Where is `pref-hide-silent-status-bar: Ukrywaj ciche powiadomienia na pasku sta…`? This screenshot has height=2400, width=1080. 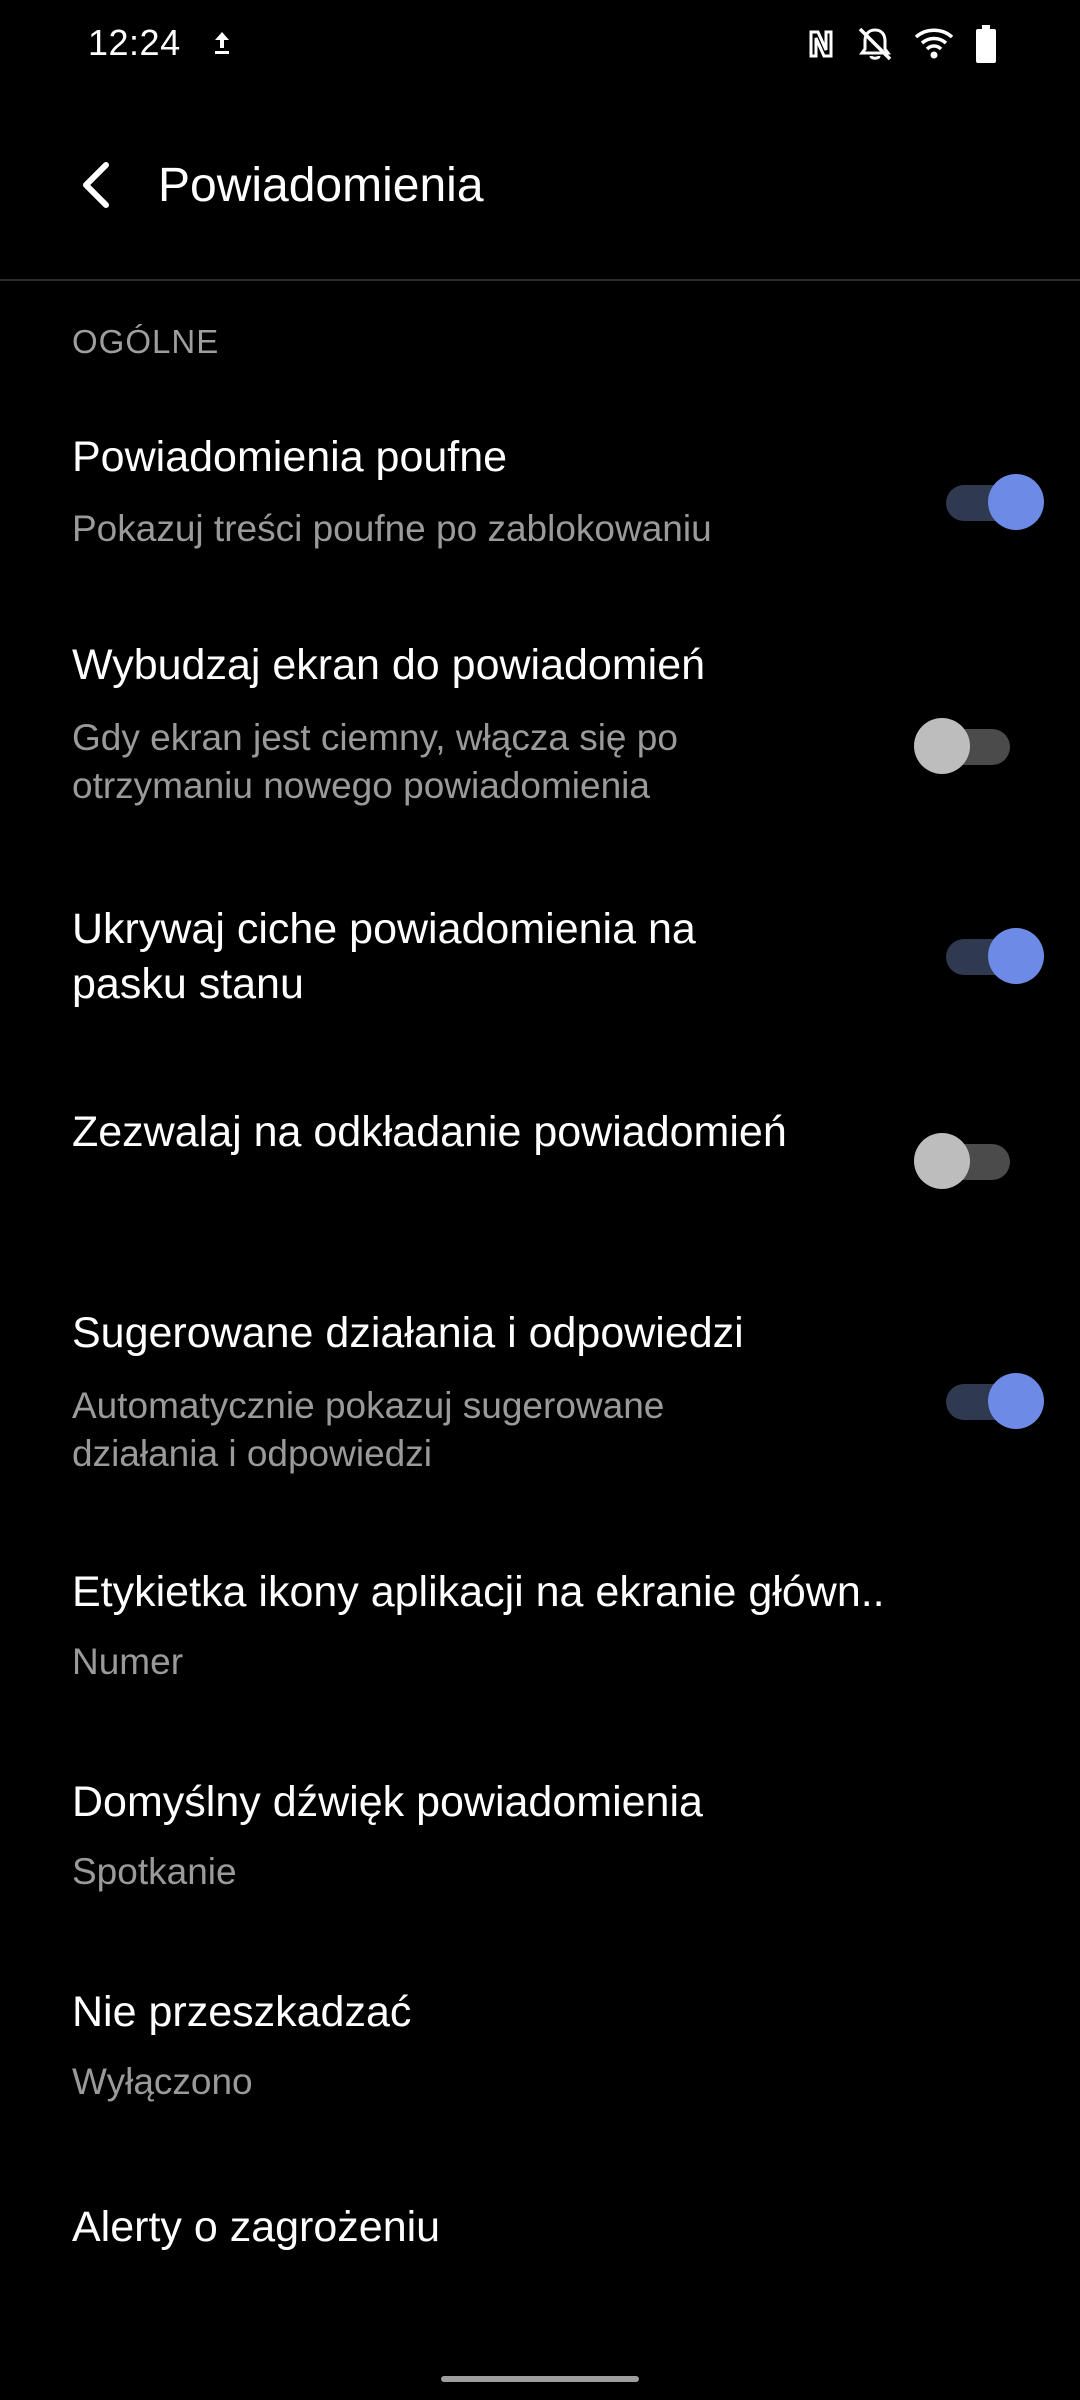 pref-hide-silent-status-bar: Ukrywaj ciche powiadomienia na pasku sta… is located at coordinates (540, 965).